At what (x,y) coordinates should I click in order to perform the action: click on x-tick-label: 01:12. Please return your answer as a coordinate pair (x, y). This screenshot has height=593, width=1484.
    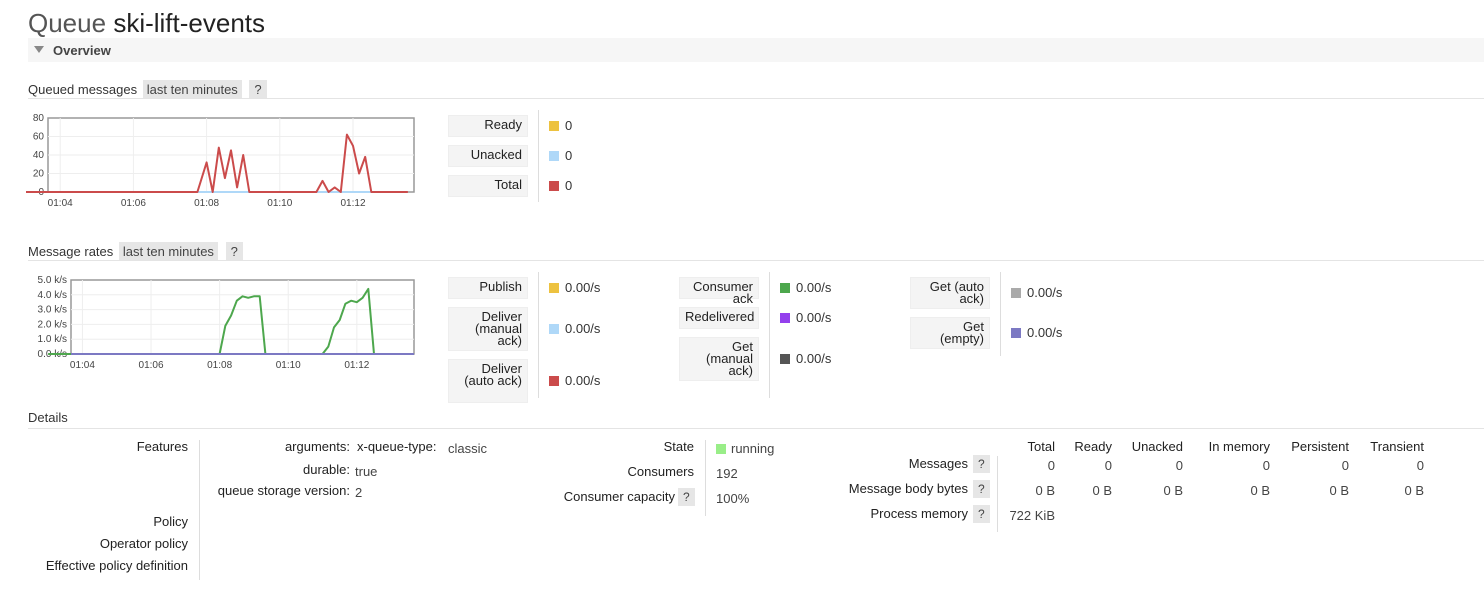
    Looking at the image, I should click on (356, 365).